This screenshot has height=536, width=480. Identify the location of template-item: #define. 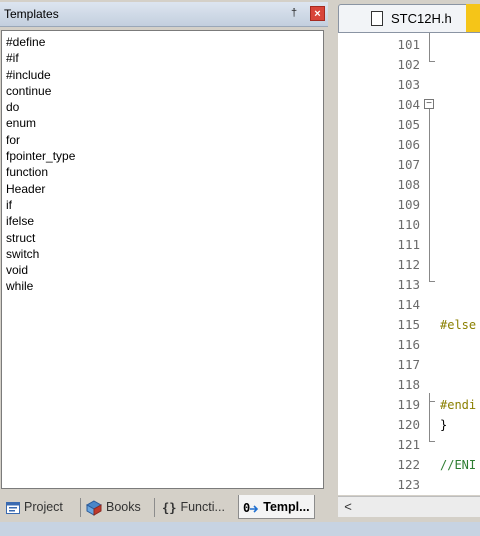
(164, 42).